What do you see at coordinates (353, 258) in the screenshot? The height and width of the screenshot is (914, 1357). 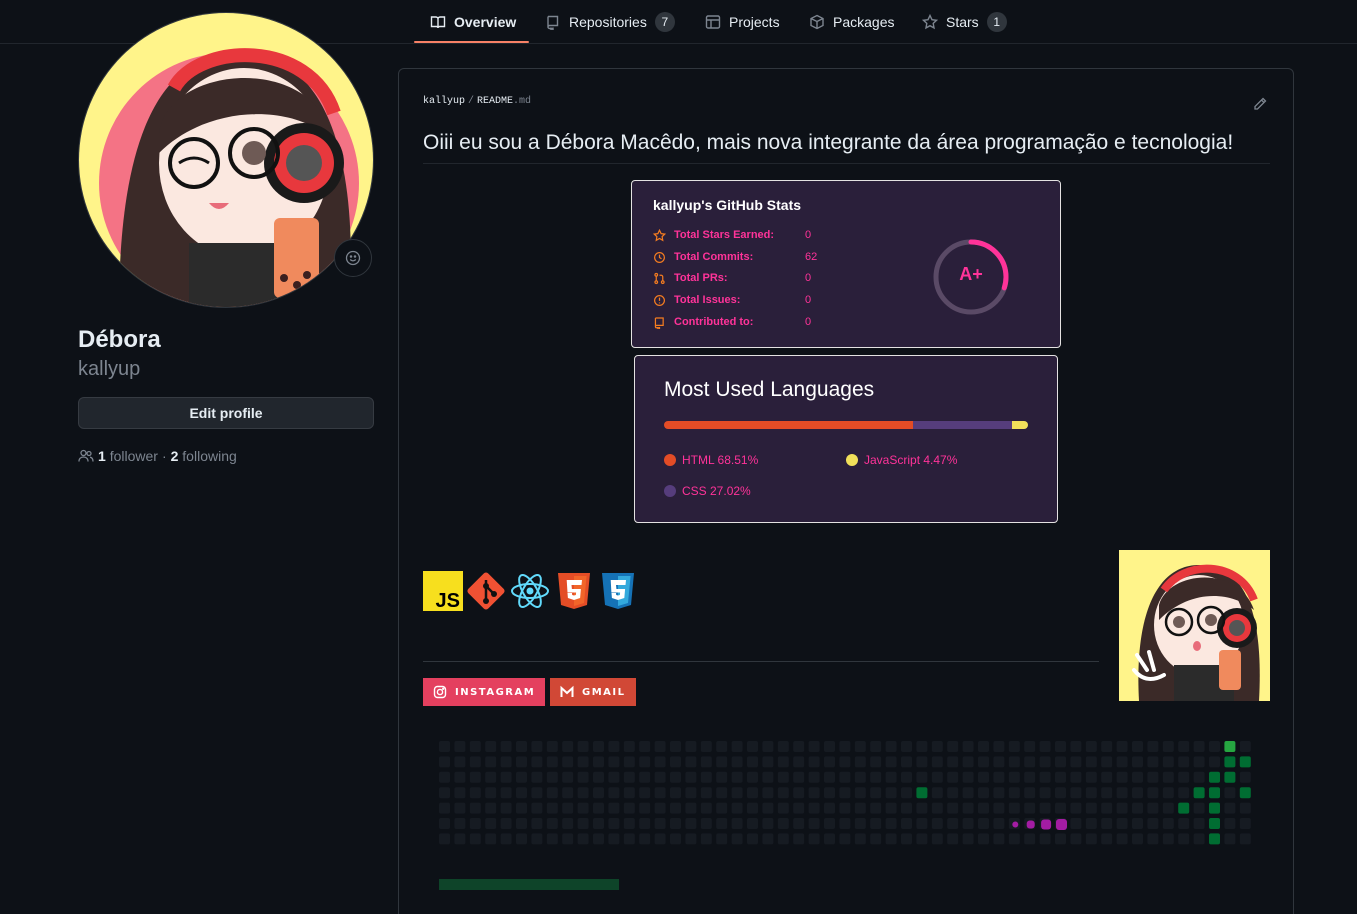 I see `set-status-button` at bounding box center [353, 258].